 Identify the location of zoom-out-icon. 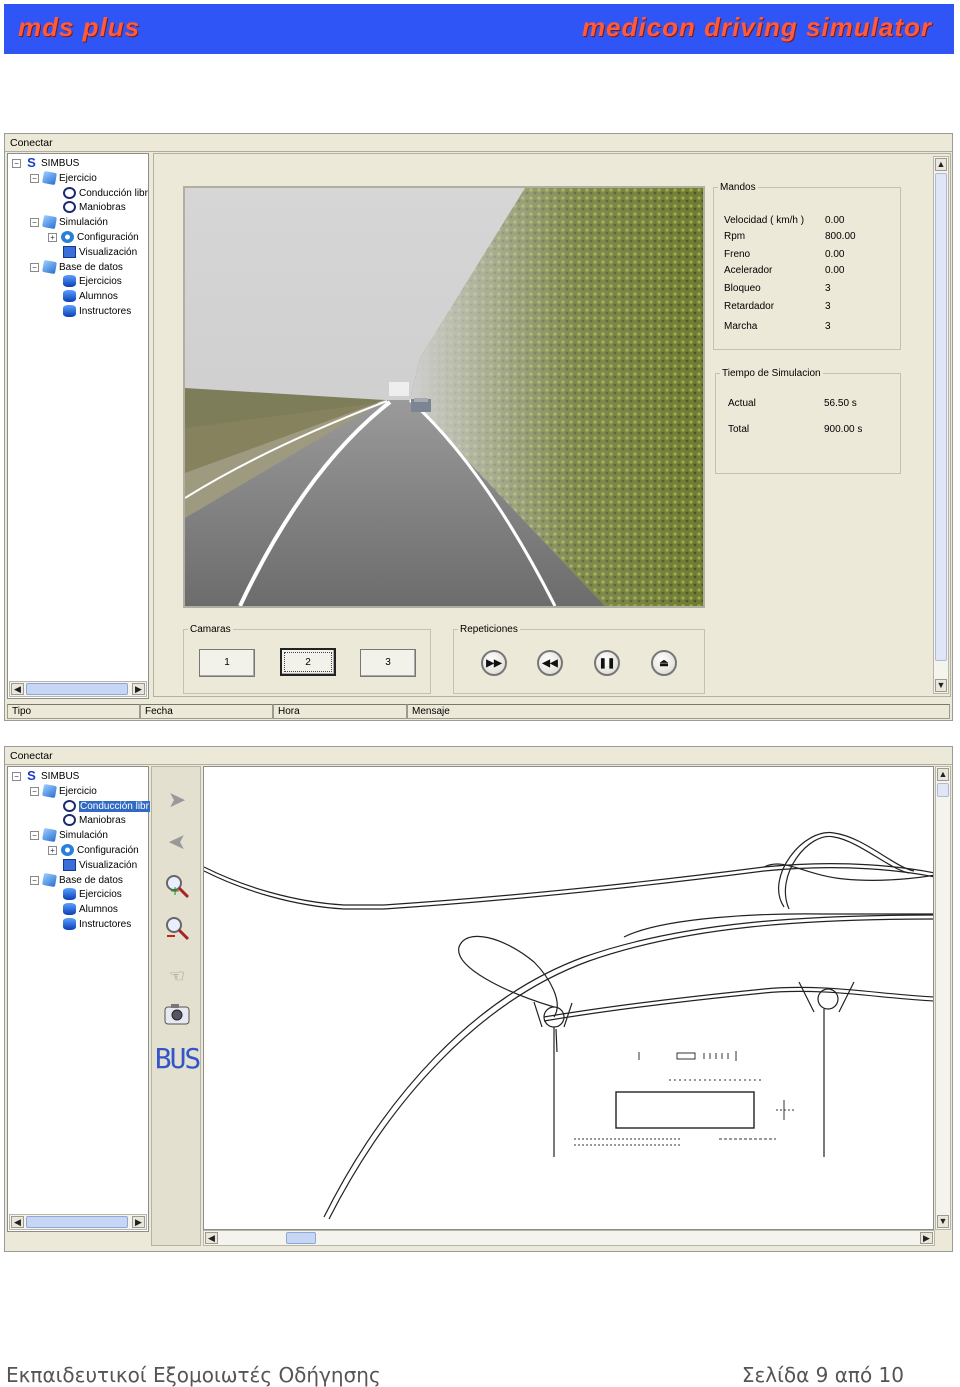
(177, 928).